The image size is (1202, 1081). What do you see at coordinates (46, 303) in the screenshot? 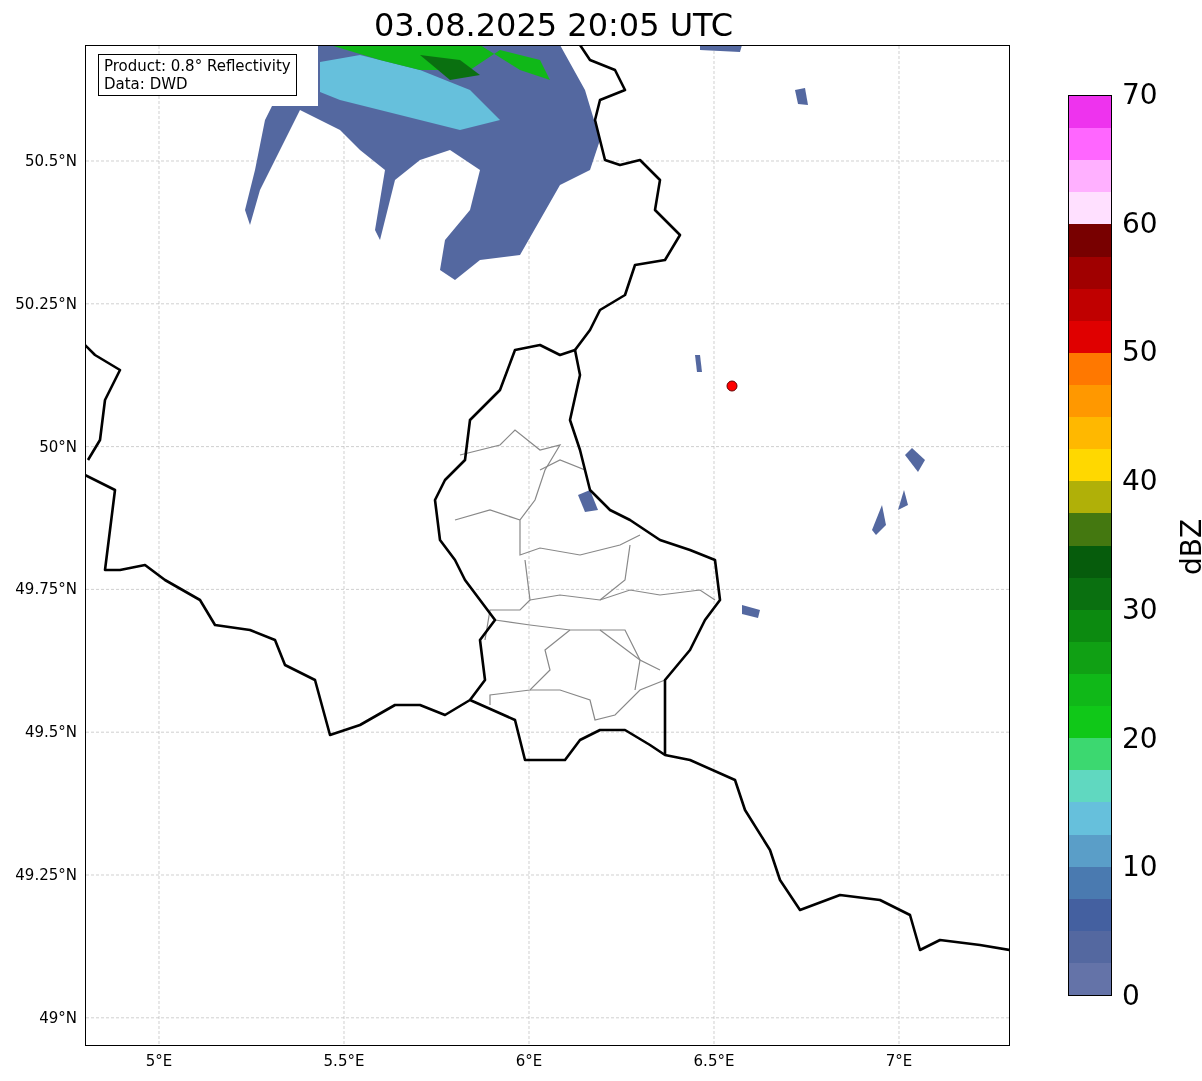
I see `latitude-label: 50.25°N` at bounding box center [46, 303].